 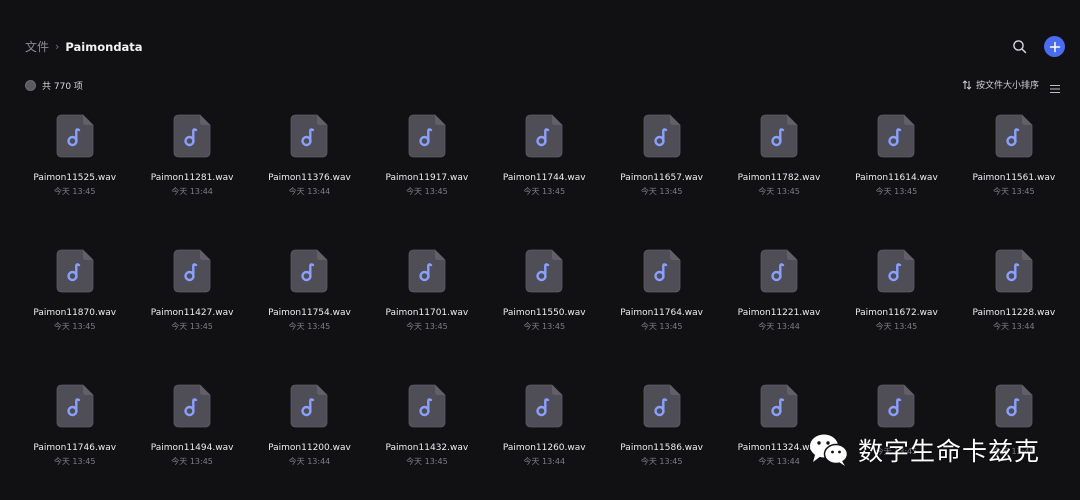 I want to click on menu-icon, so click(x=1055, y=89).